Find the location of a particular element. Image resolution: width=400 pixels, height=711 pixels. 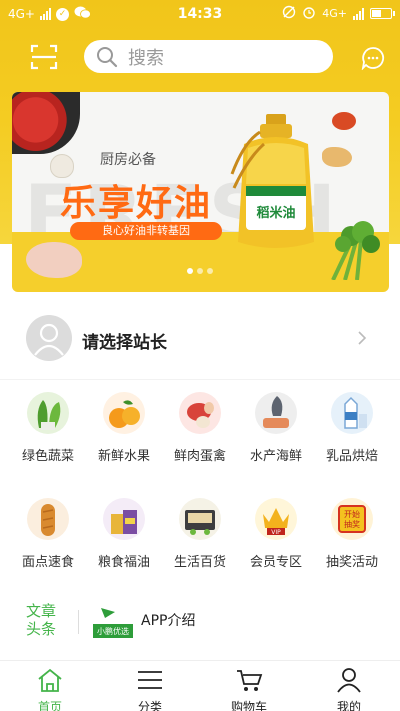

news-tag-line1: 文章 is located at coordinates (41, 611).